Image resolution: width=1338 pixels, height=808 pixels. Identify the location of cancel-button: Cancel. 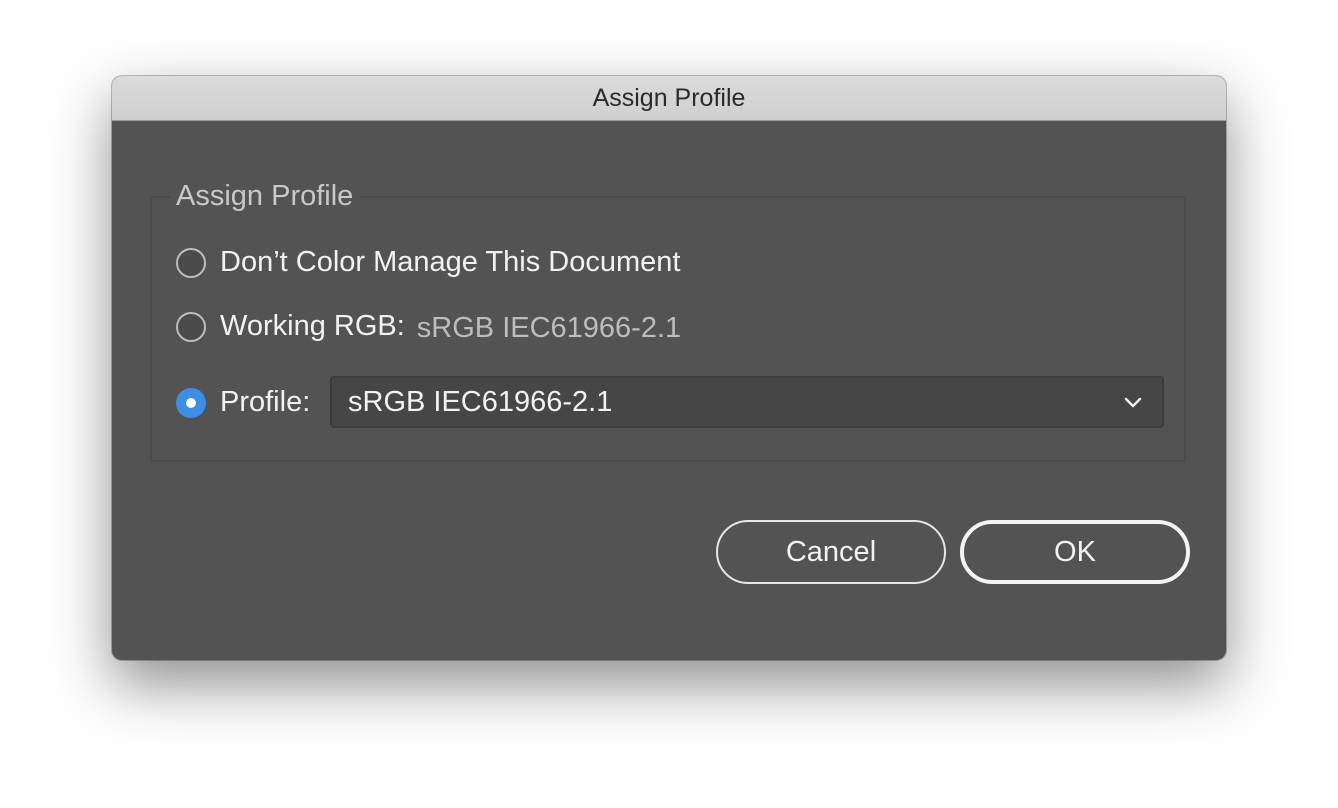
(831, 552).